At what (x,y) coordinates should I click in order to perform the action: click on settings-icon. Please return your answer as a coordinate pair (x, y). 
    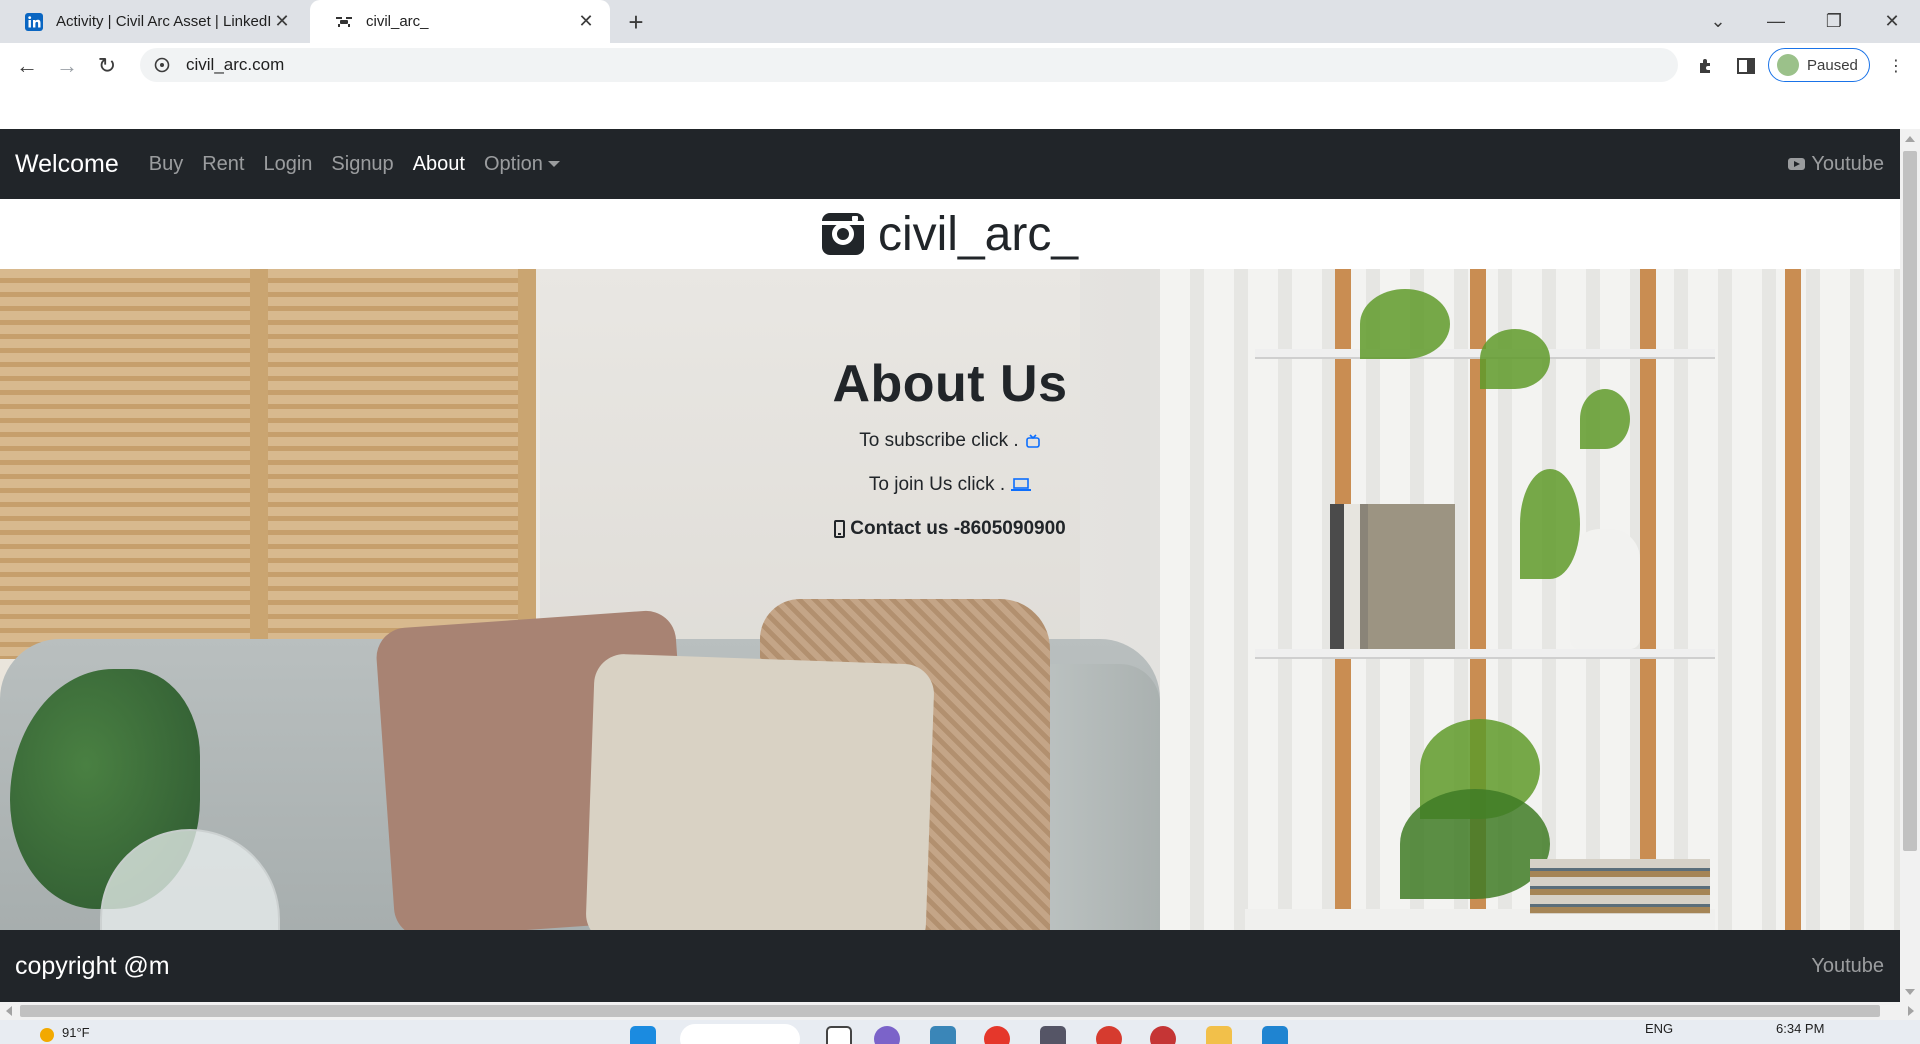
    Looking at the image, I should click on (1053, 1035).